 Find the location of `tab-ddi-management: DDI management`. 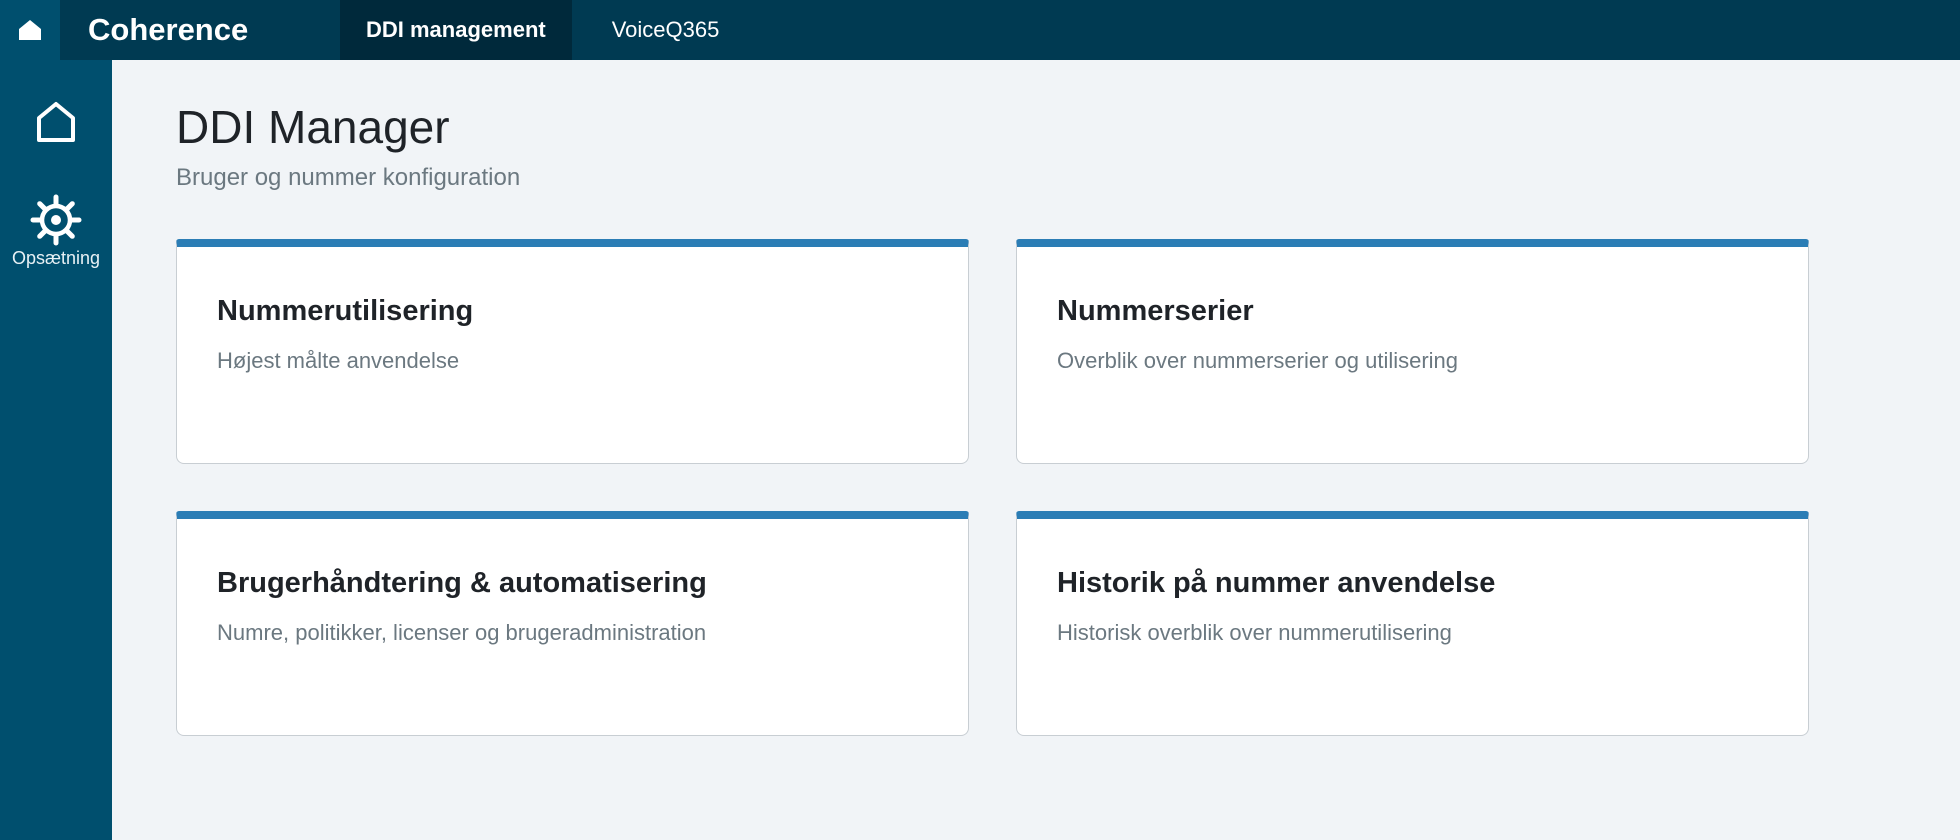

tab-ddi-management: DDI management is located at coordinates (456, 30).